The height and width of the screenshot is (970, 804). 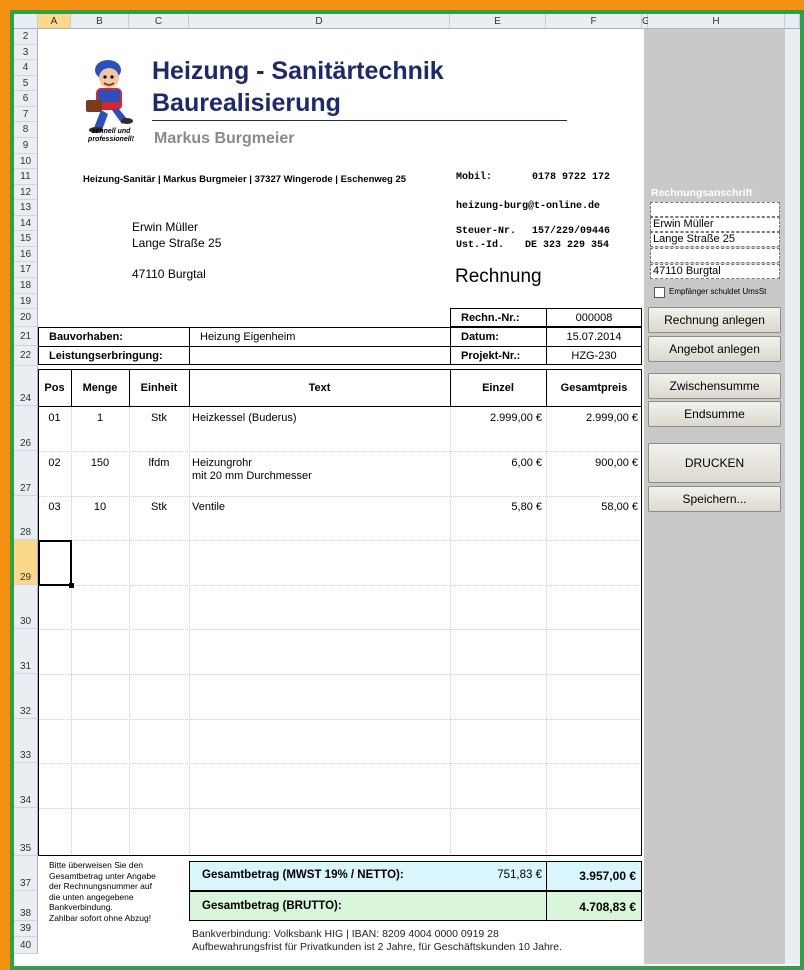 What do you see at coordinates (26, 607) in the screenshot?
I see `row-header: 30` at bounding box center [26, 607].